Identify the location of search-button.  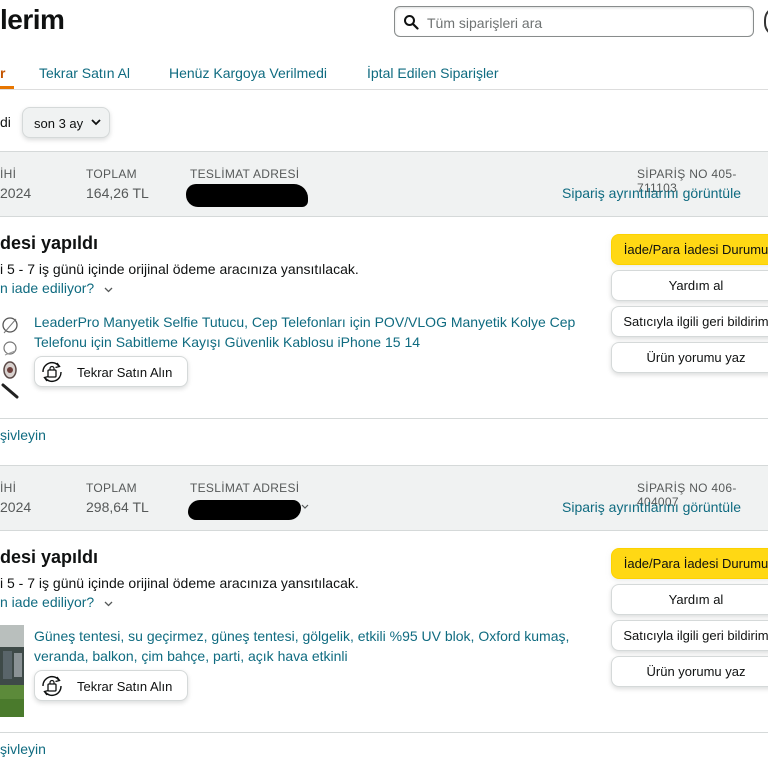
(766, 21).